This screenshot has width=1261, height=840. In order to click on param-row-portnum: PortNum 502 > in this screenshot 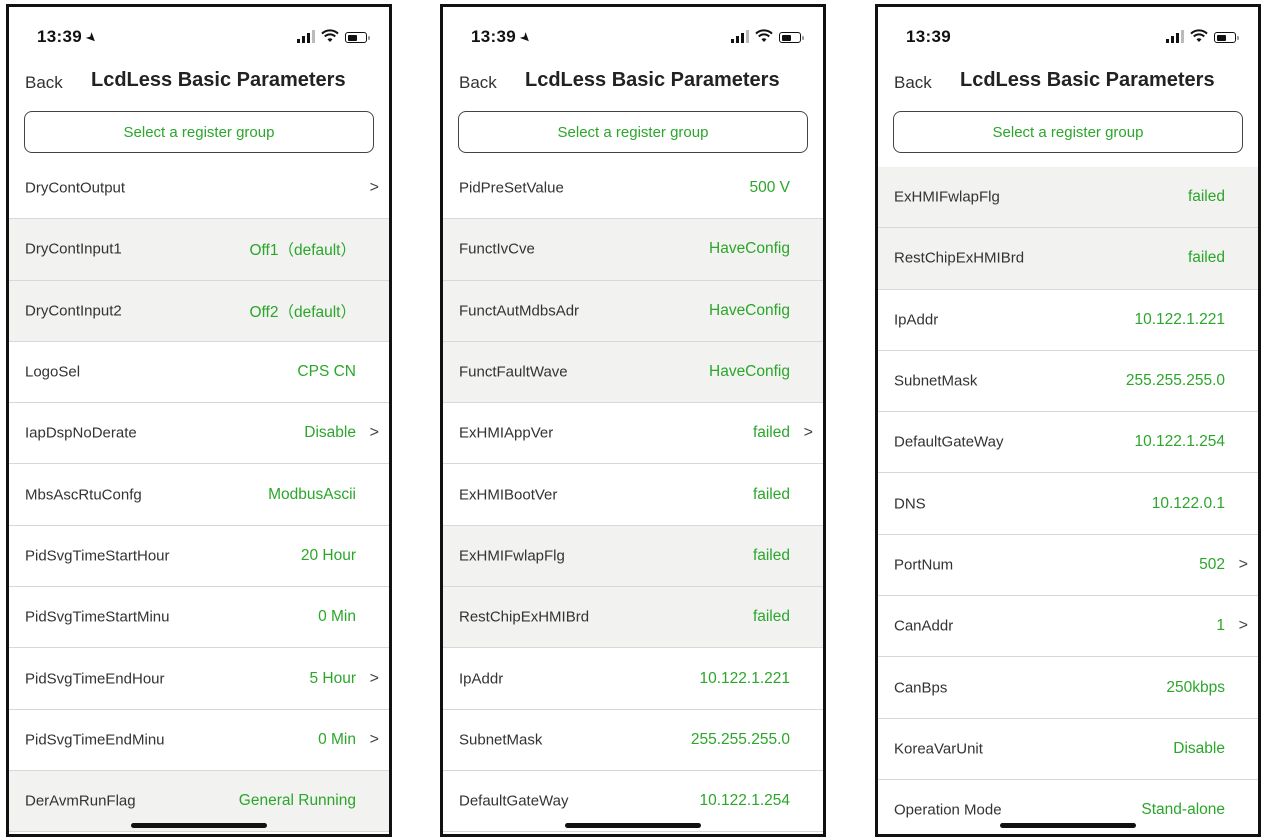, I will do `click(1068, 565)`.